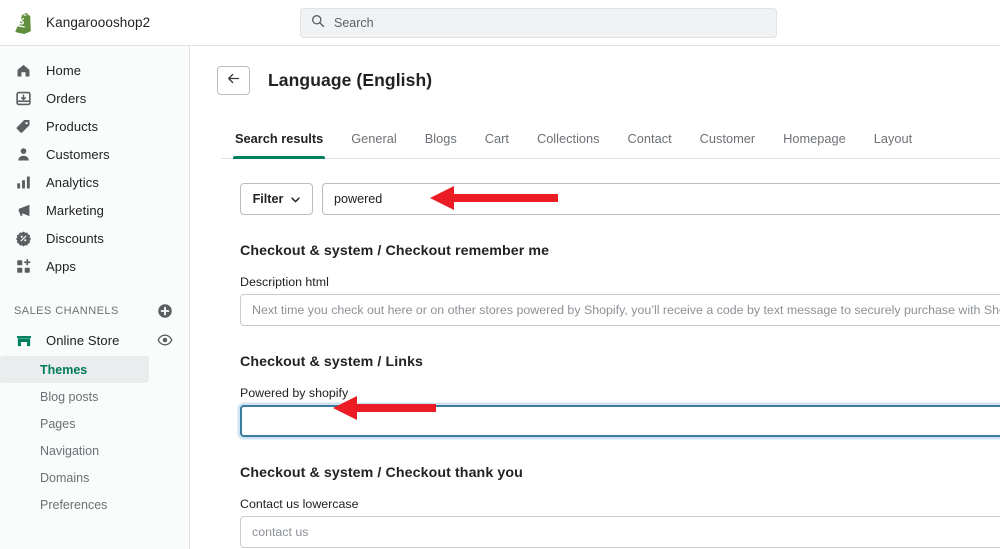  I want to click on translation-search-value: powered, so click(358, 199).